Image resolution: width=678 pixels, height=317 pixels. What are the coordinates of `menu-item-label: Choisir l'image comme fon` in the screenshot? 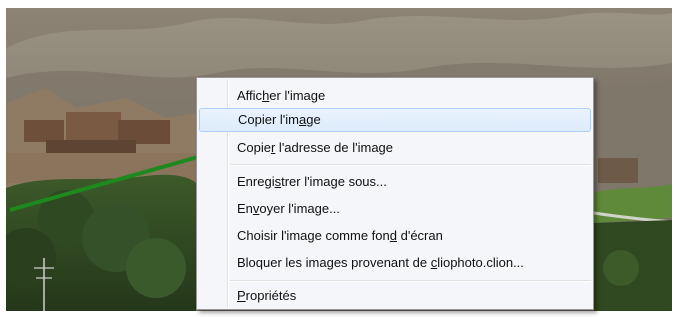 It's located at (313, 235).